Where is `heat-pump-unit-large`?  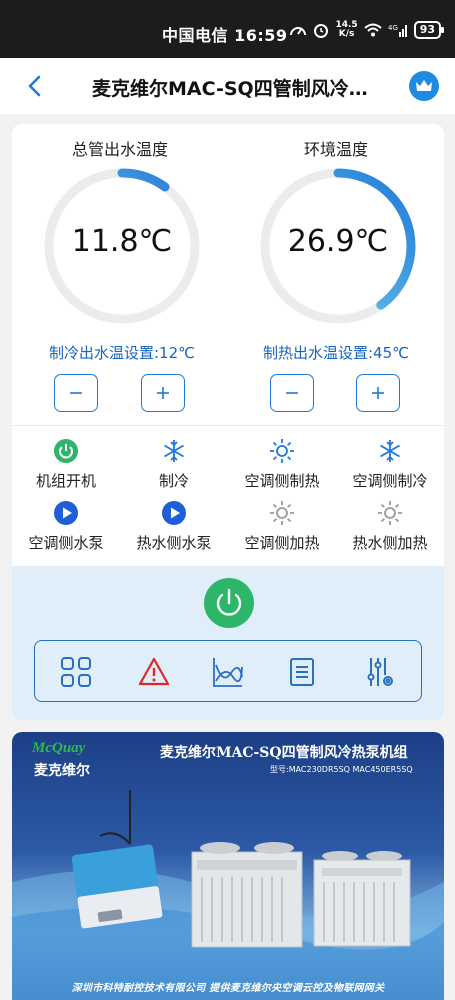 heat-pump-unit-large is located at coordinates (247, 895).